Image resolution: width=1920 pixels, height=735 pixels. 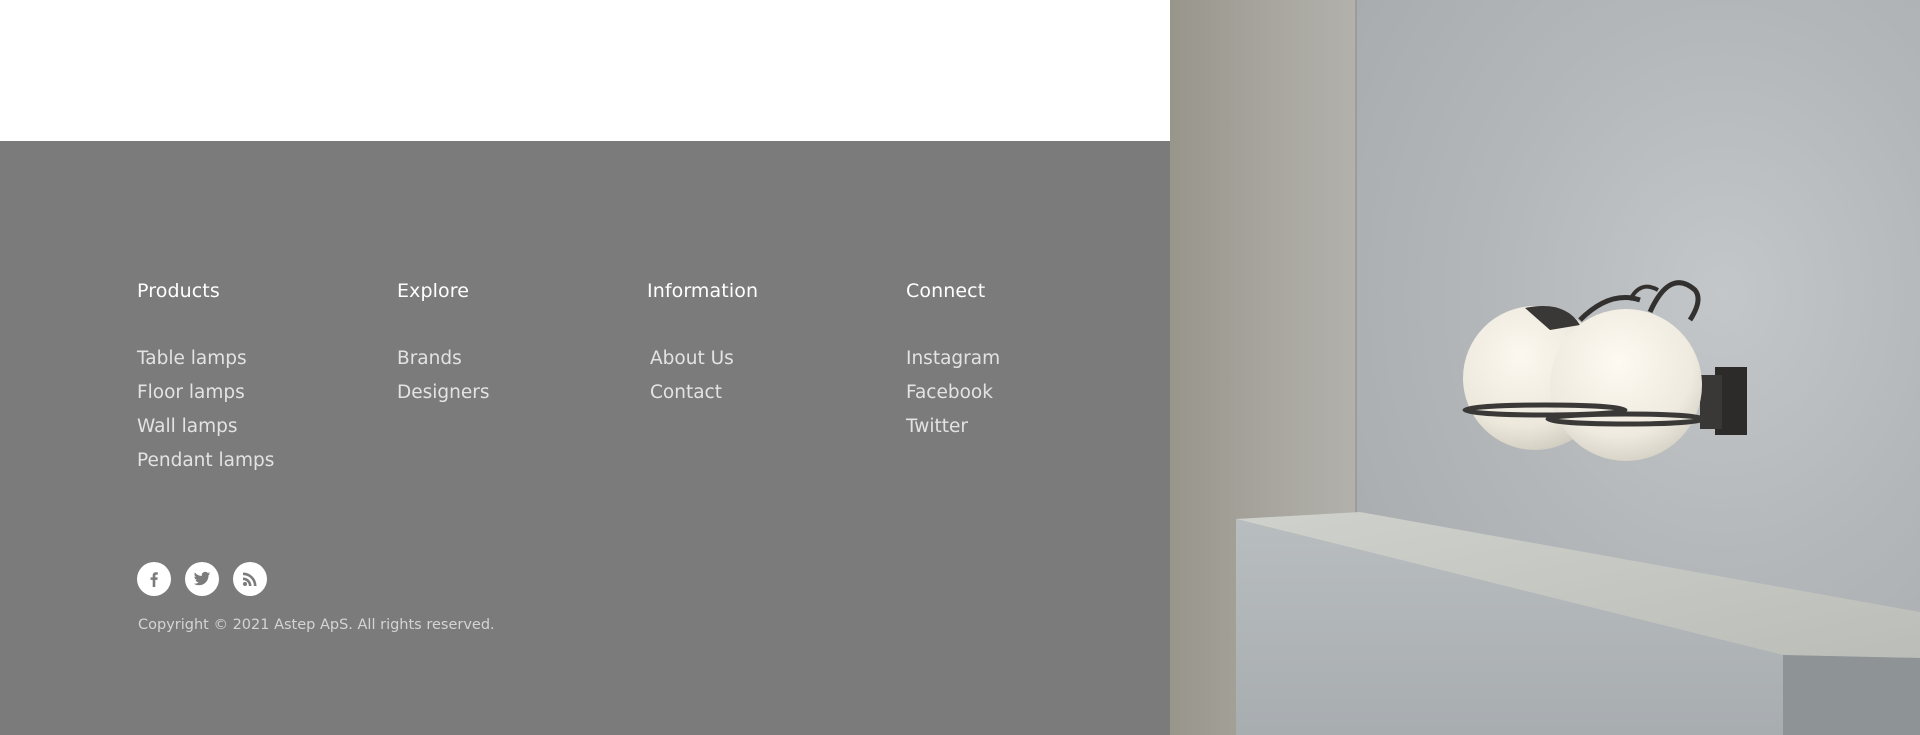 I want to click on social-links, so click(x=202, y=579).